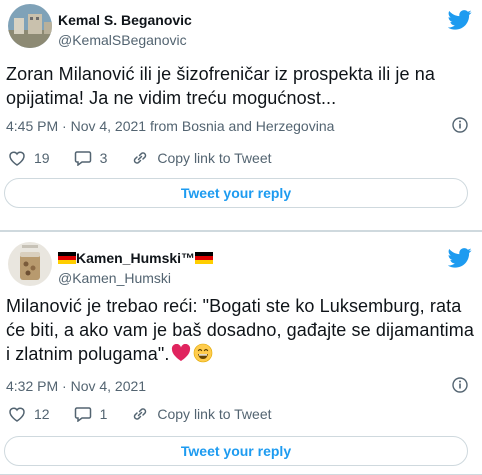  Describe the element at coordinates (125, 20) in the screenshot. I see `author-name: Kemal S. Beganovic` at that location.